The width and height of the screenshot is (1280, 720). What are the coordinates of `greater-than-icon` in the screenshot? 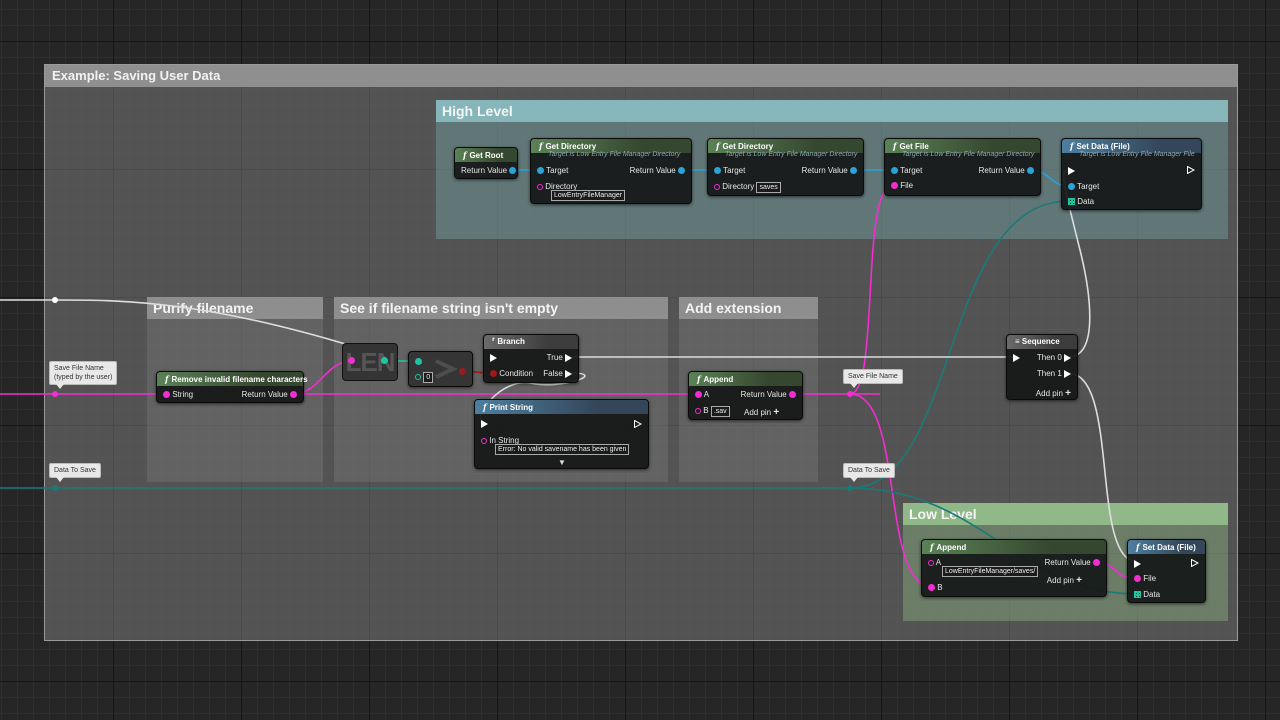 It's located at (446, 369).